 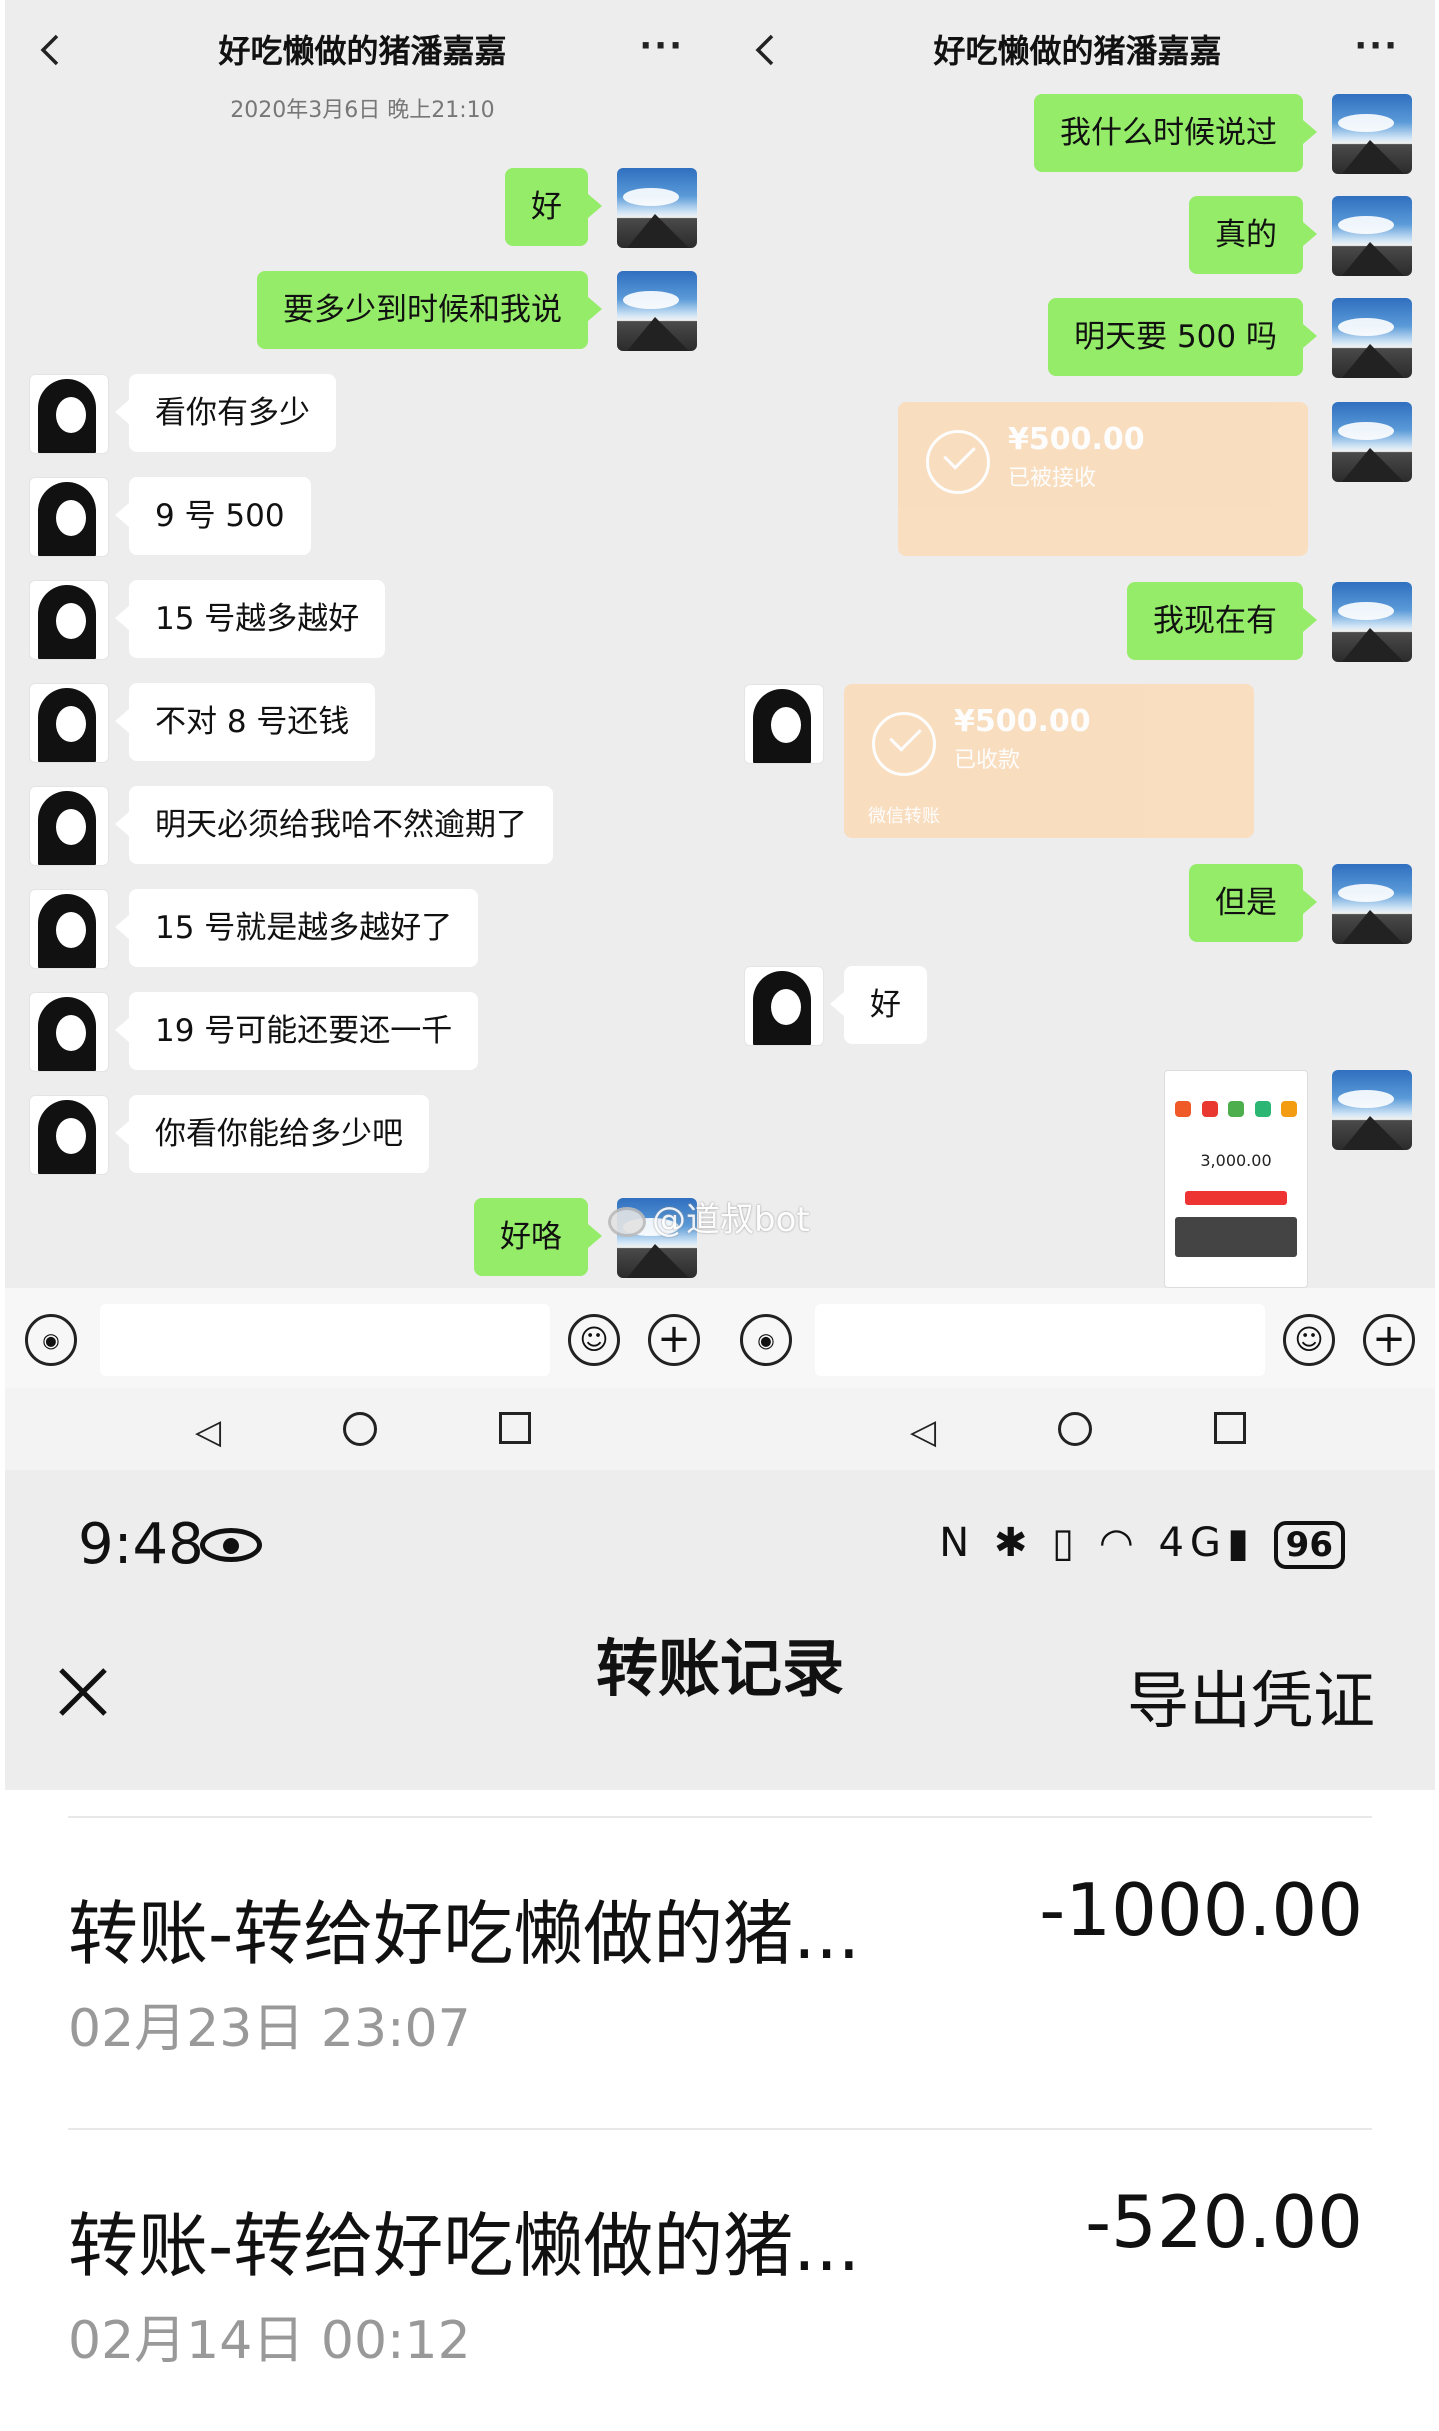 I want to click on message-bubble-received: 15 号越多越好, so click(x=250, y=619).